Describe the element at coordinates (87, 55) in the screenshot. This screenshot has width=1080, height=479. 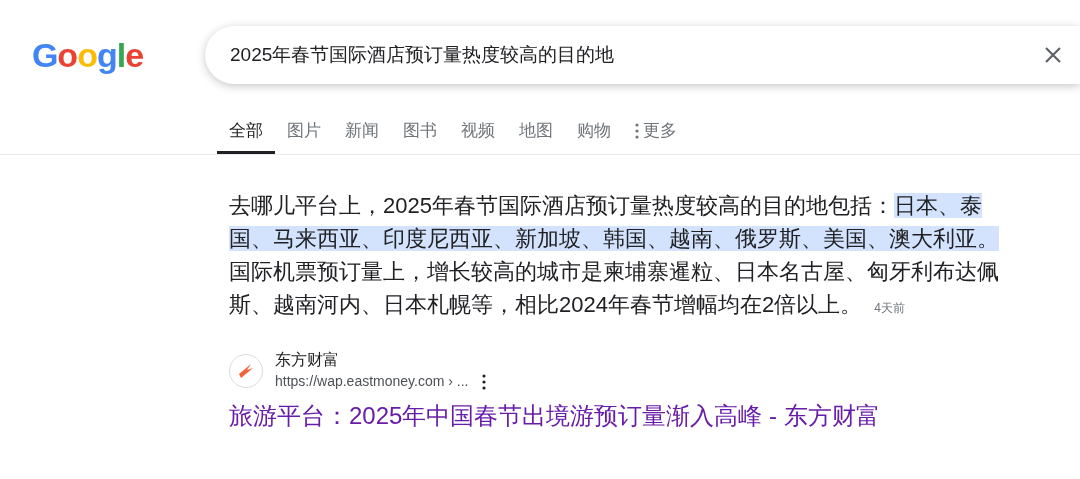
I see `logo: Google` at that location.